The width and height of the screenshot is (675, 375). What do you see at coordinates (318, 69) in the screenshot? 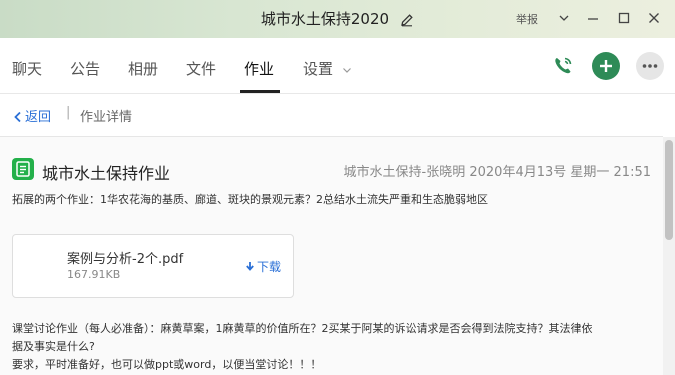
I see `tab-settings-label: 设置` at bounding box center [318, 69].